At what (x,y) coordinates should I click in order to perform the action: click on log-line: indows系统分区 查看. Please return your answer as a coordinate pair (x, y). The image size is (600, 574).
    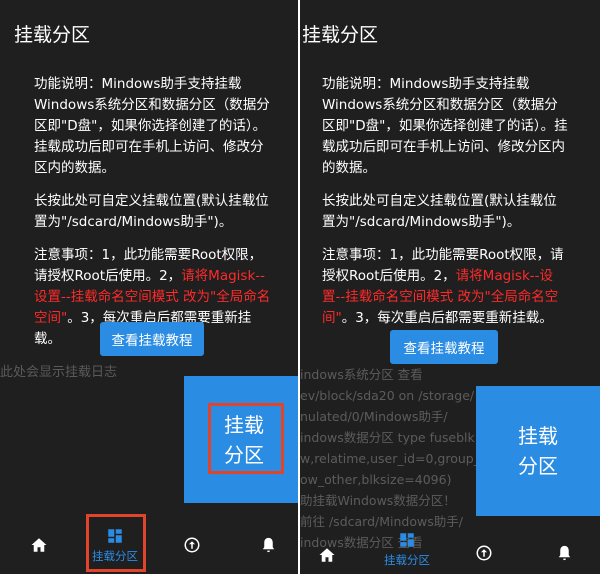
    Looking at the image, I should click on (361, 374).